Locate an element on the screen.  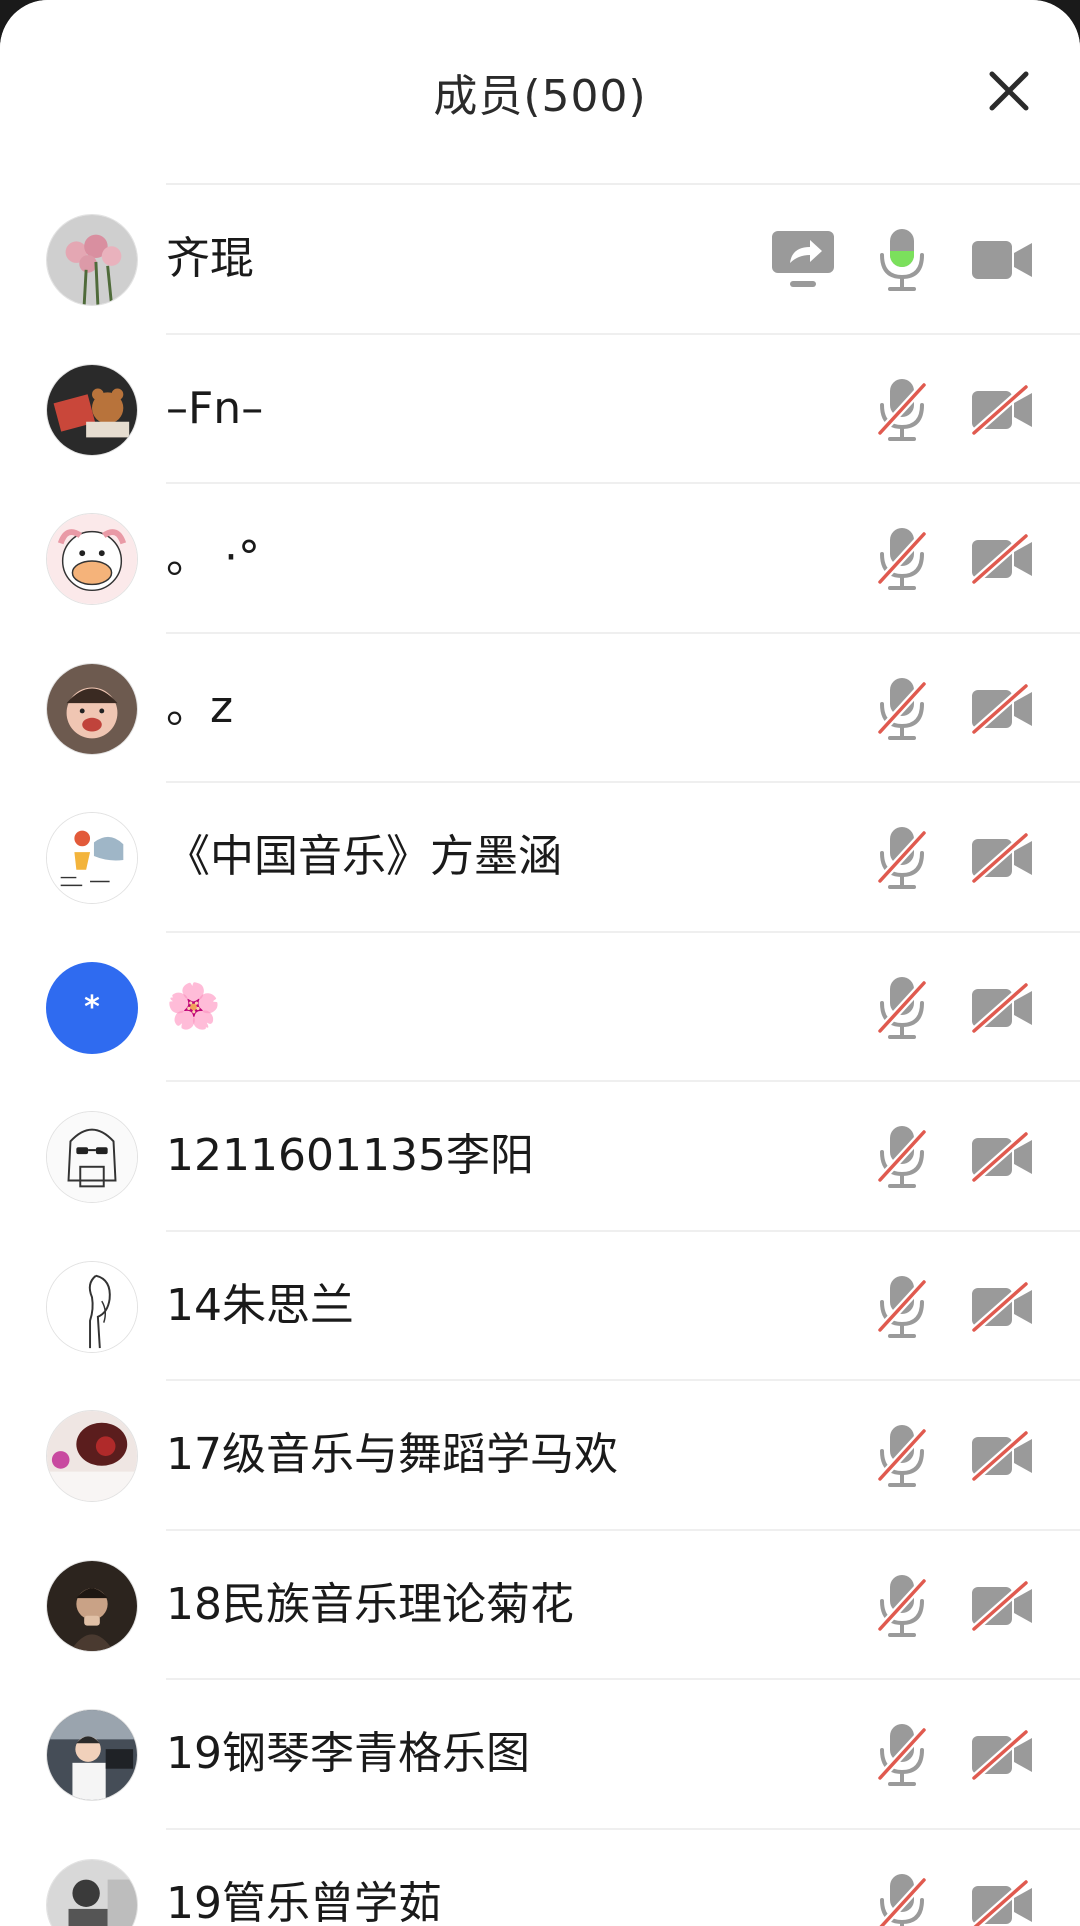
member-row: 1211601135李阳 is located at coordinates (540, 1157).